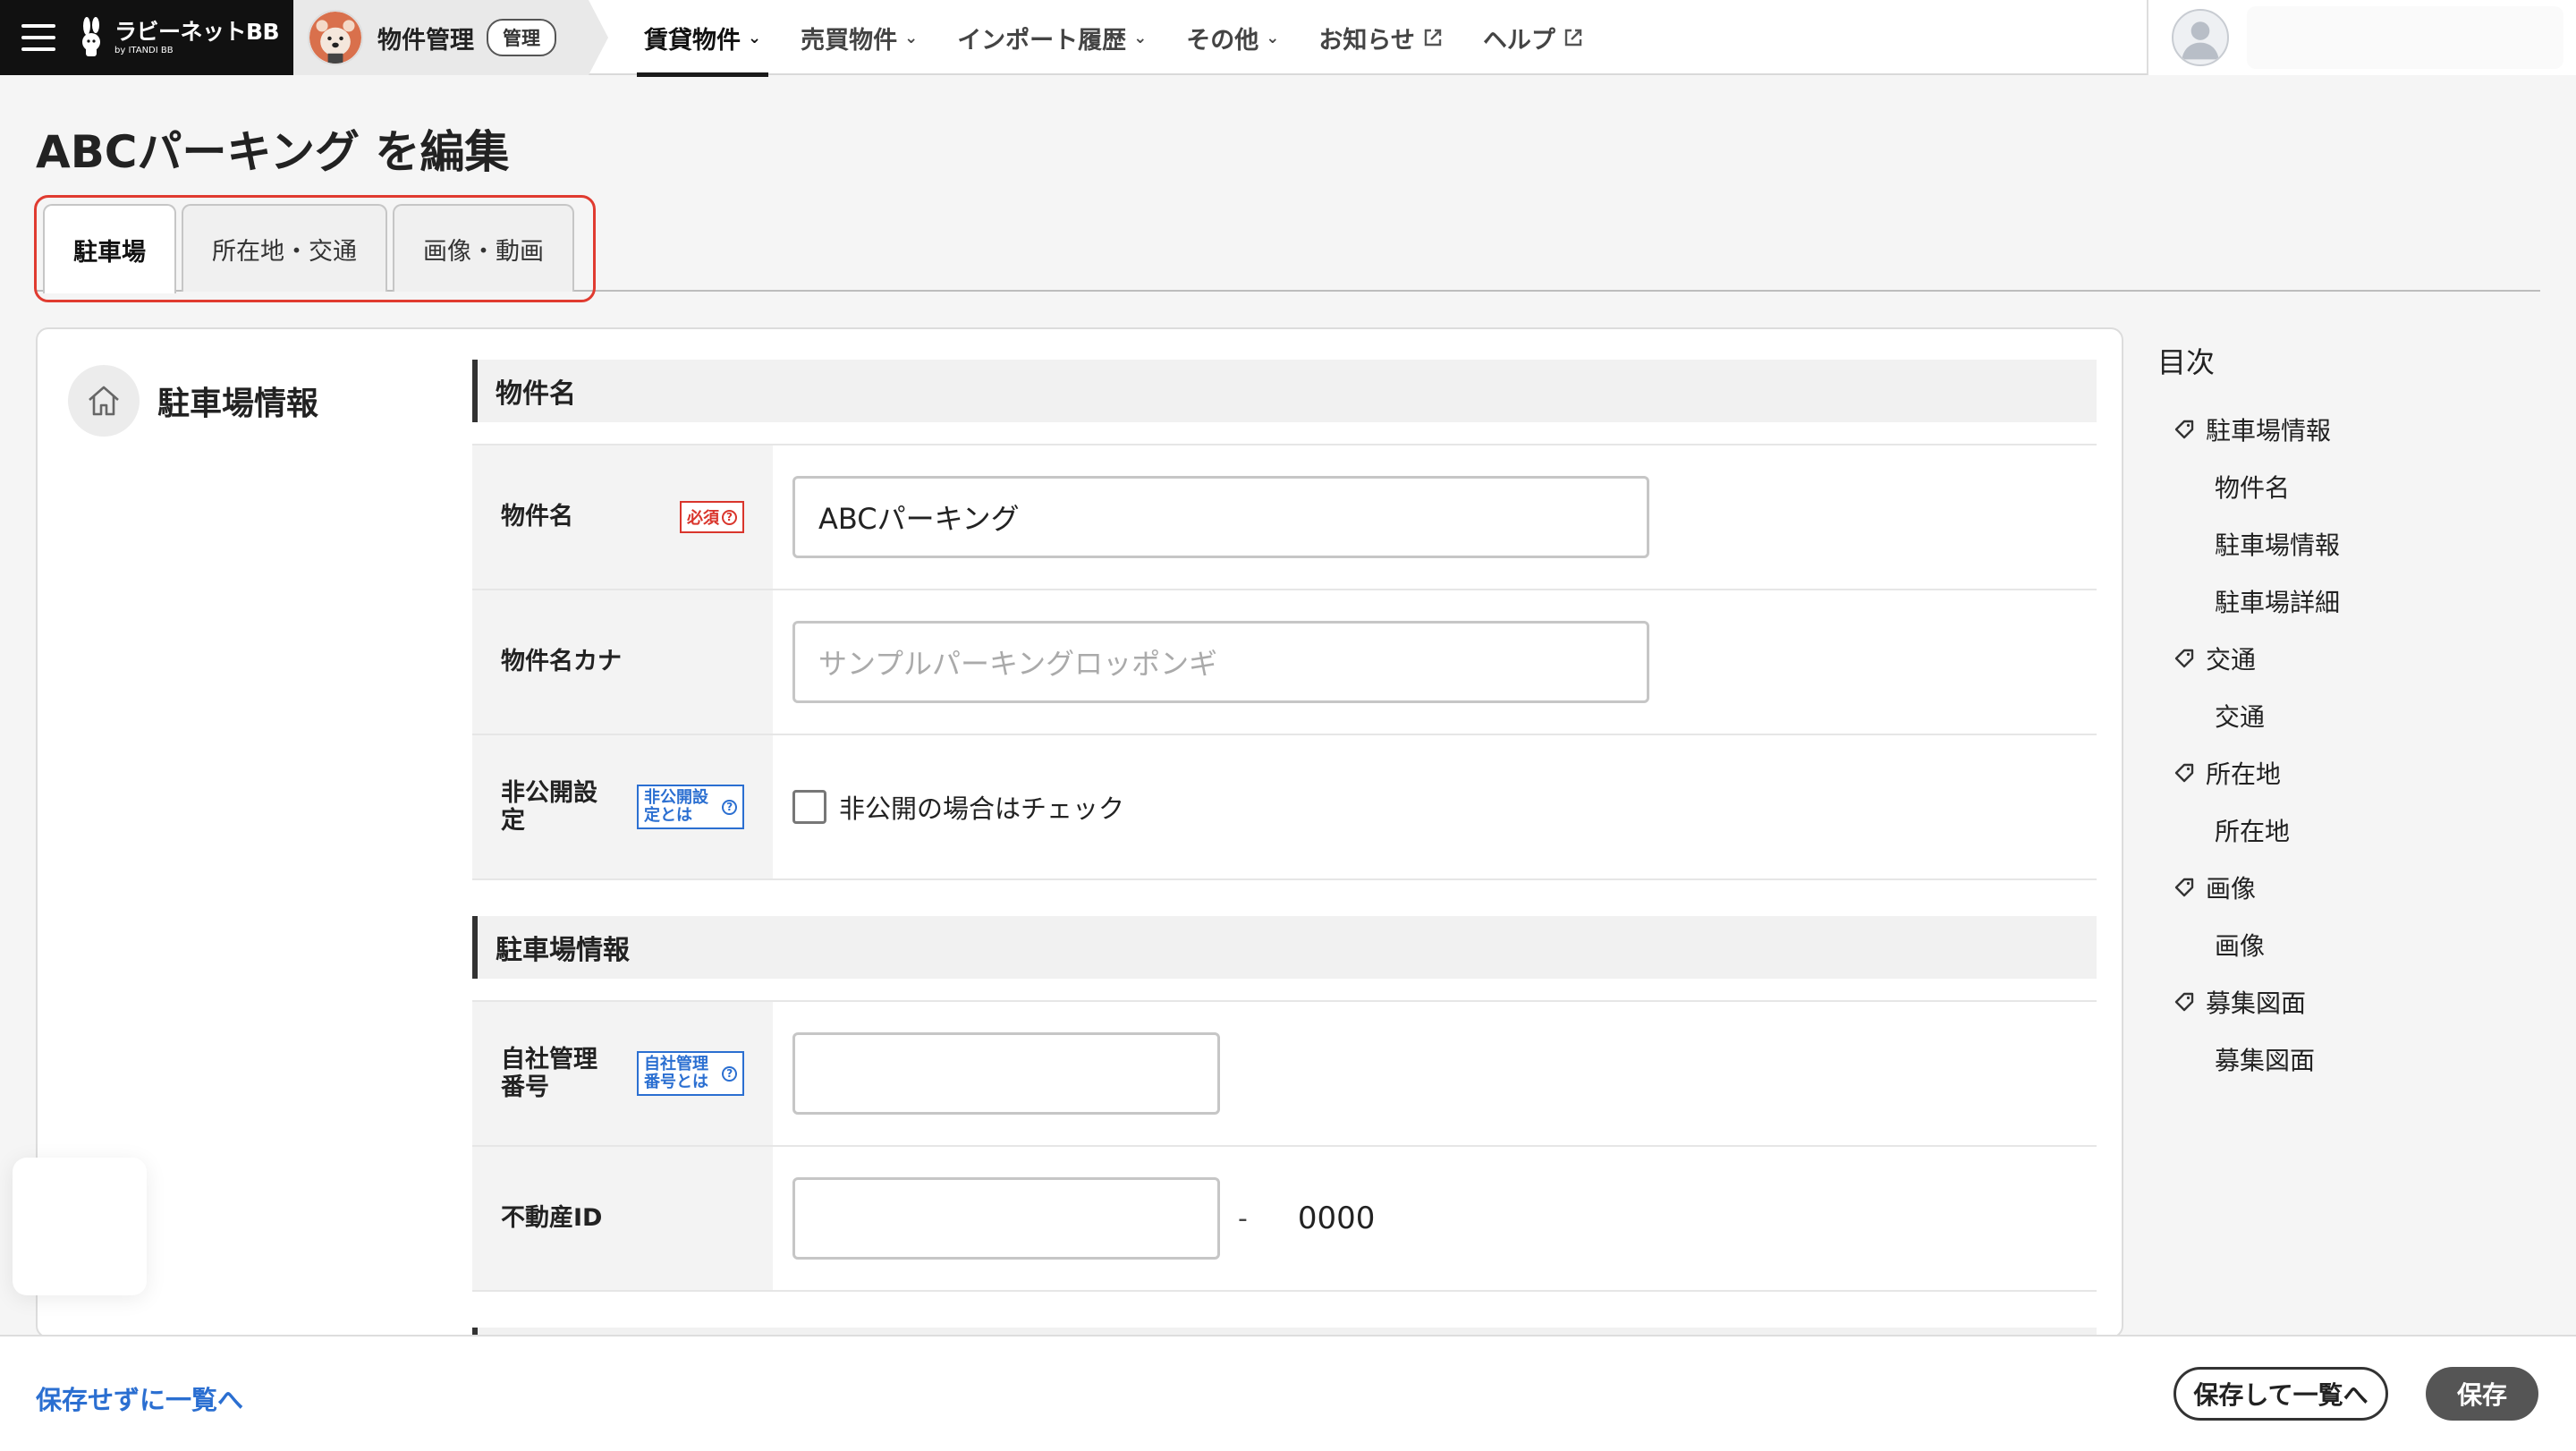 Image resolution: width=2576 pixels, height=1451 pixels. Describe the element at coordinates (197, 31) in the screenshot. I see `logo-main-text: ラビーネットBB` at that location.